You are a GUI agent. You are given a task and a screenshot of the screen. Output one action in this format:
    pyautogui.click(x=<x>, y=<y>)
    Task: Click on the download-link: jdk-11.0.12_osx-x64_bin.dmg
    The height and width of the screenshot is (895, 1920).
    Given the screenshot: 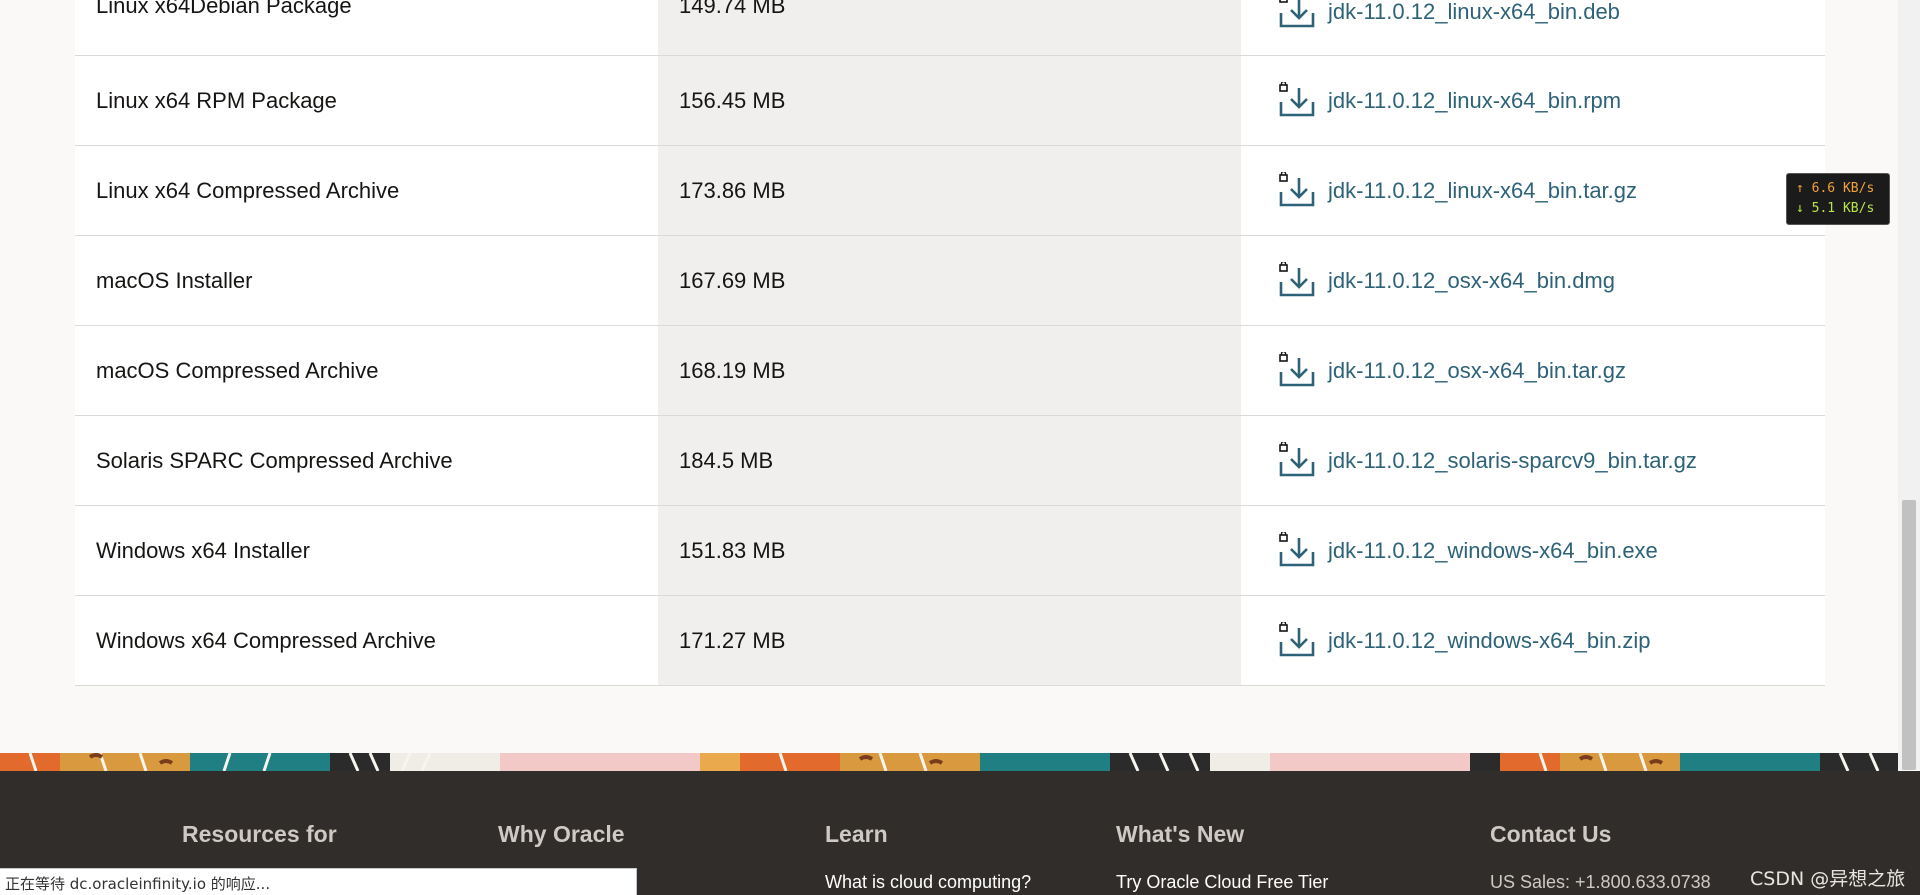 What is the action you would take?
    pyautogui.click(x=1446, y=280)
    